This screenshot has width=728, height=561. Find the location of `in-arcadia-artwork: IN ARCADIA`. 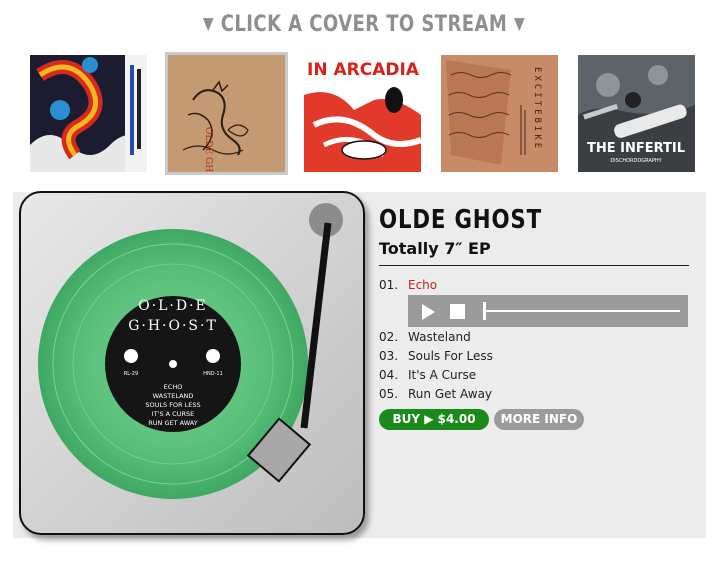

in-arcadia-artwork: IN ARCADIA is located at coordinates (362, 113).